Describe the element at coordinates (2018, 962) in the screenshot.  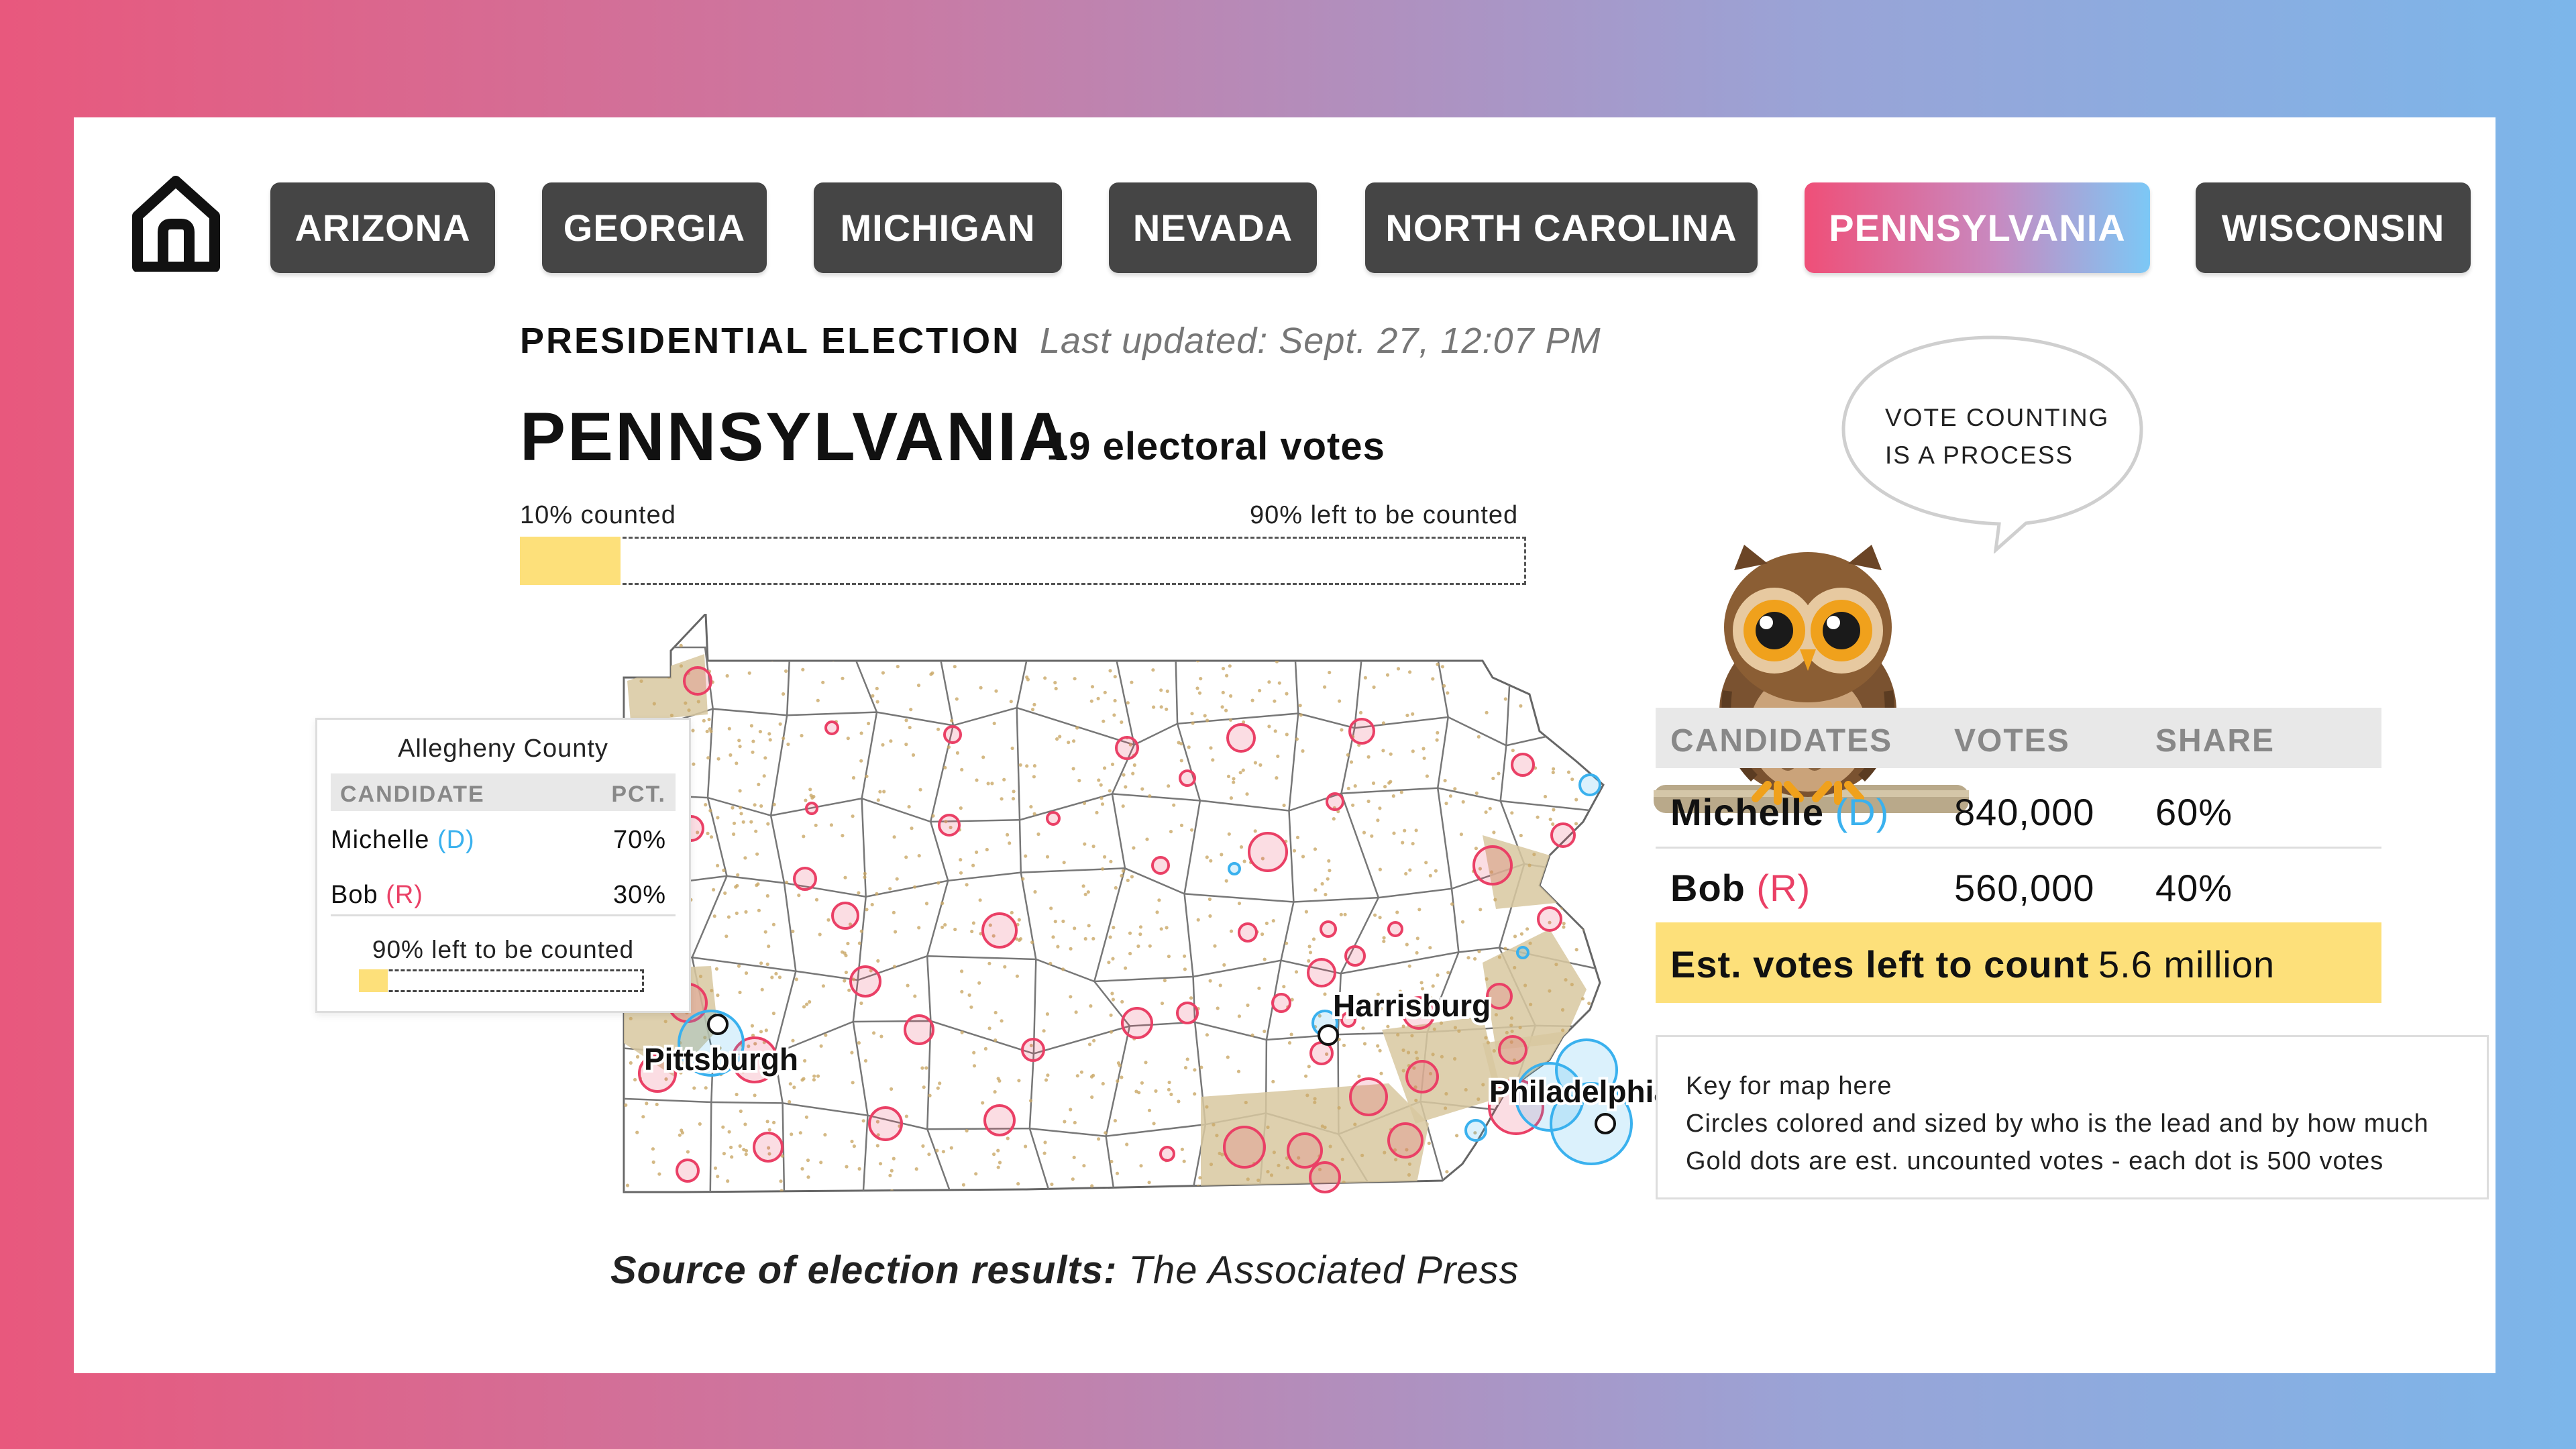
I see `votes-left-banner: Est. votes left to count 5.6 million` at that location.